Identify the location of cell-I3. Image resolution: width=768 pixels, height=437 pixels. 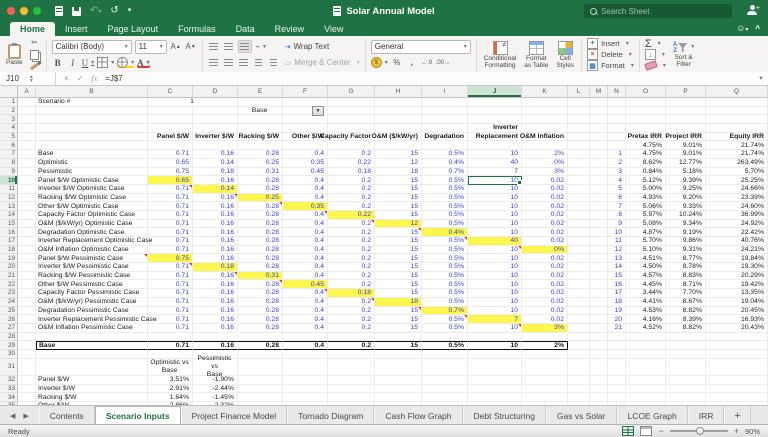
(445, 120).